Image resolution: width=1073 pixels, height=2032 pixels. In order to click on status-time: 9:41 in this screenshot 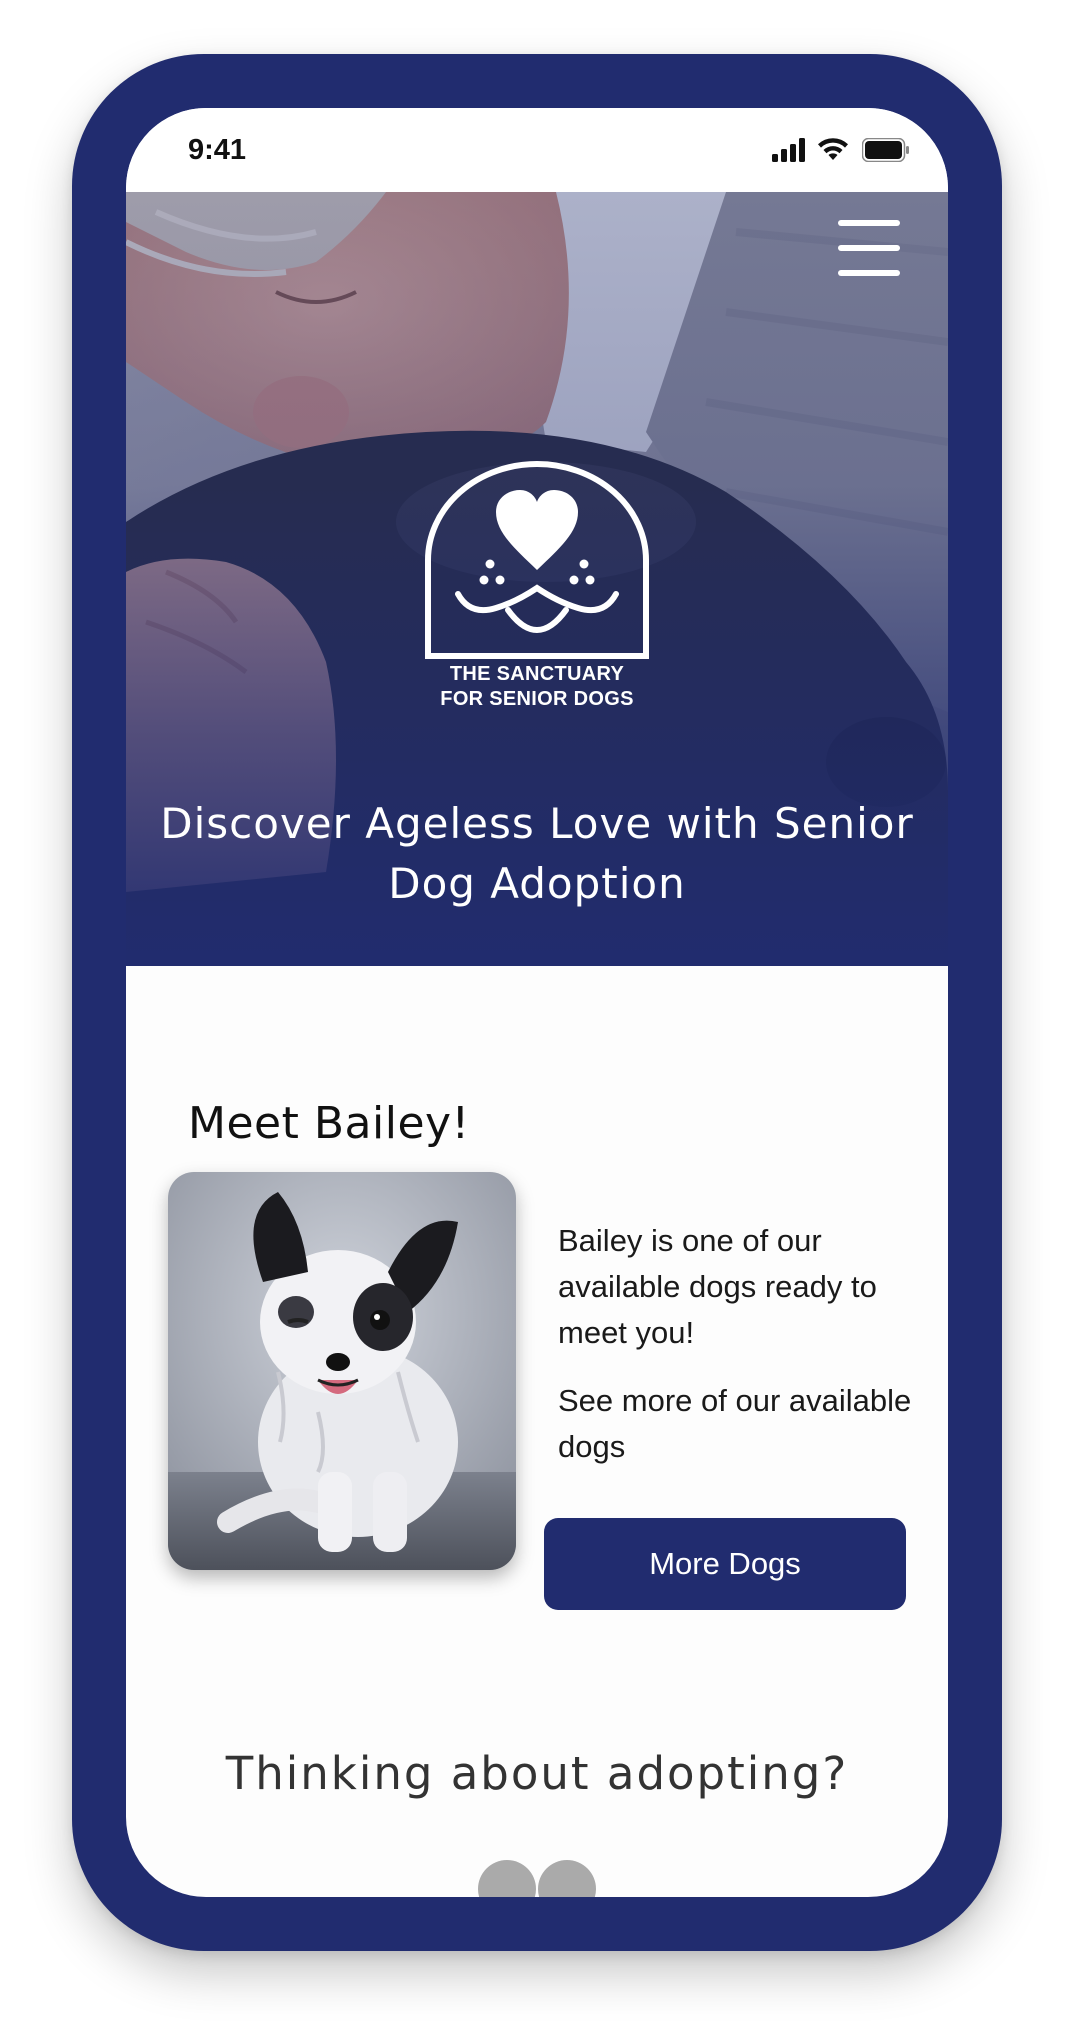, I will do `click(217, 150)`.